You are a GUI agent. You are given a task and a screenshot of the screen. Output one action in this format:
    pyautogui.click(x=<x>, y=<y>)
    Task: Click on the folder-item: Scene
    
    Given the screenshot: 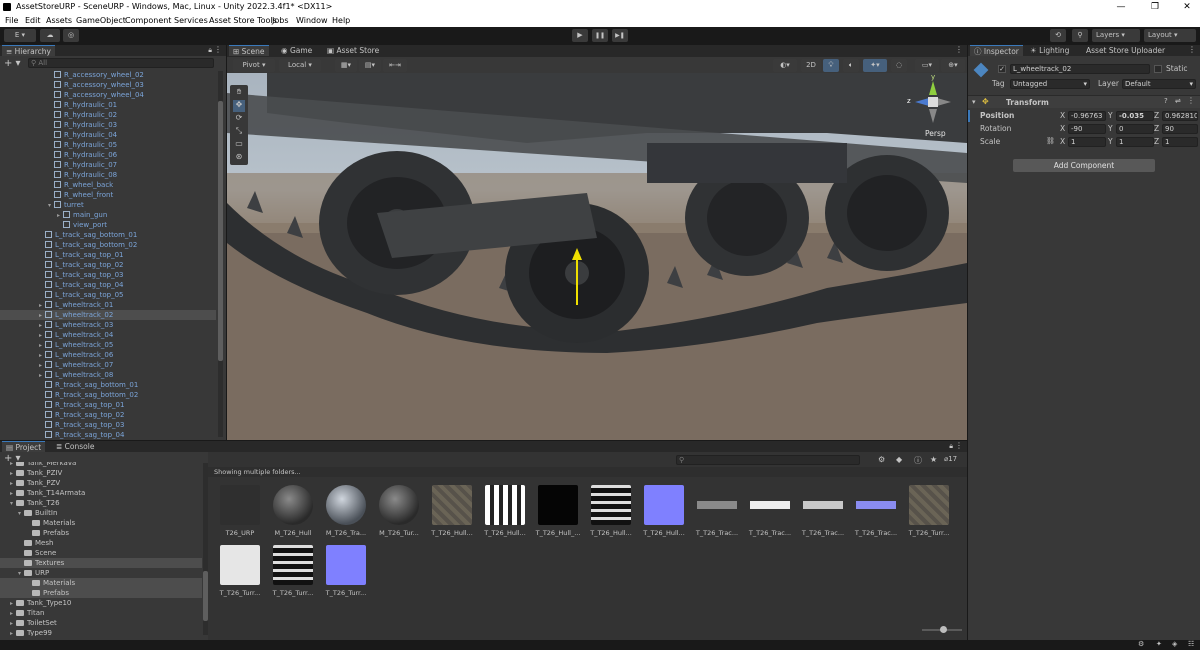 What is the action you would take?
    pyautogui.click(x=101, y=553)
    